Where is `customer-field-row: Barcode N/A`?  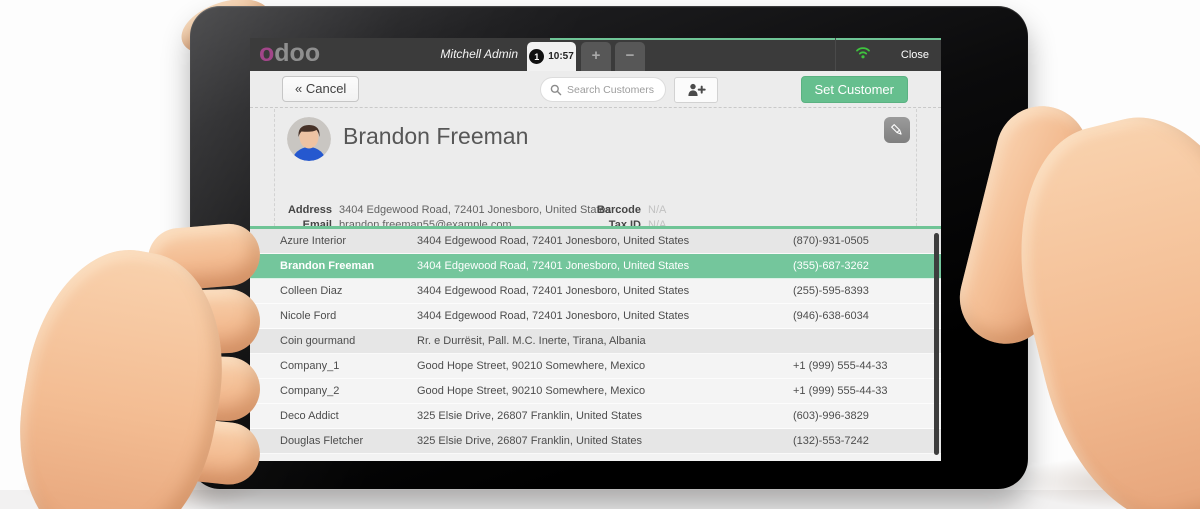 customer-field-row: Barcode N/A is located at coordinates (618, 210).